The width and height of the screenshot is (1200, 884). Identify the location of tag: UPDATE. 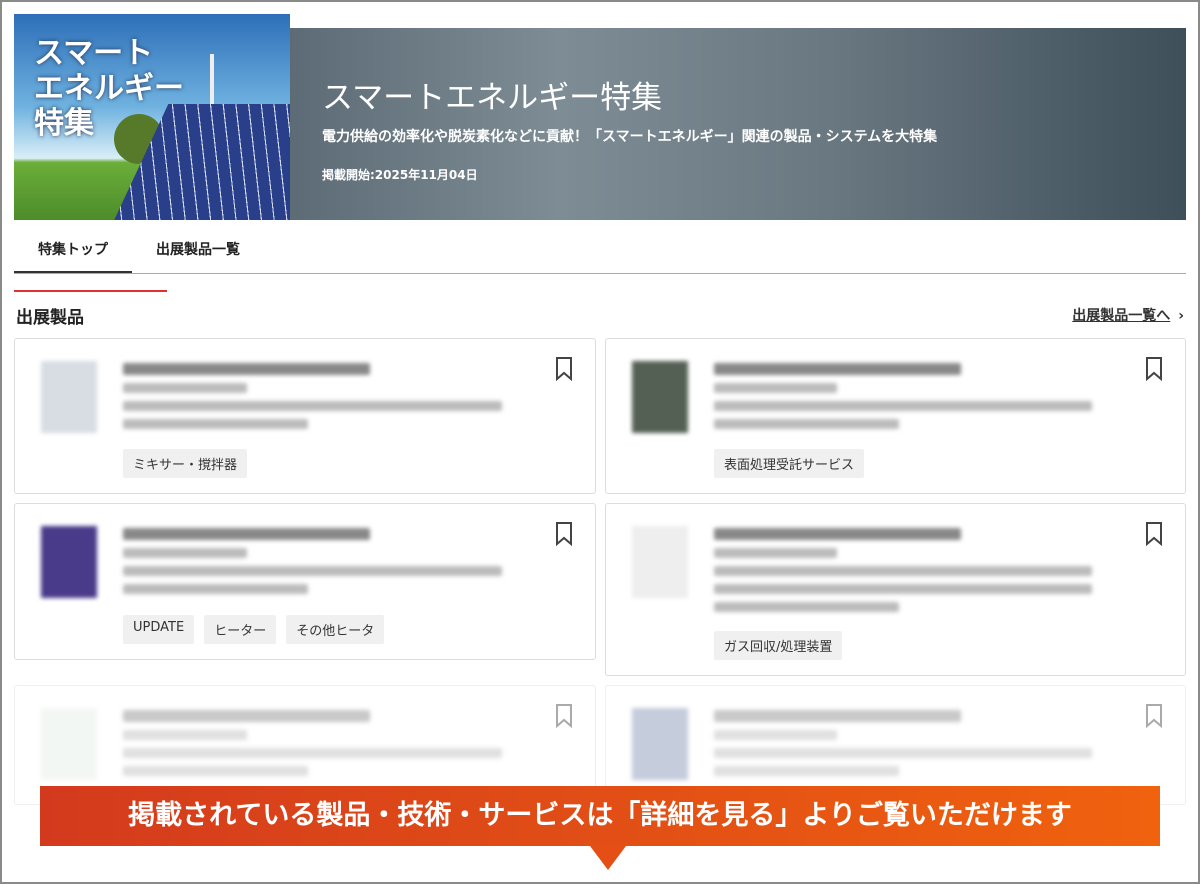
(159, 629).